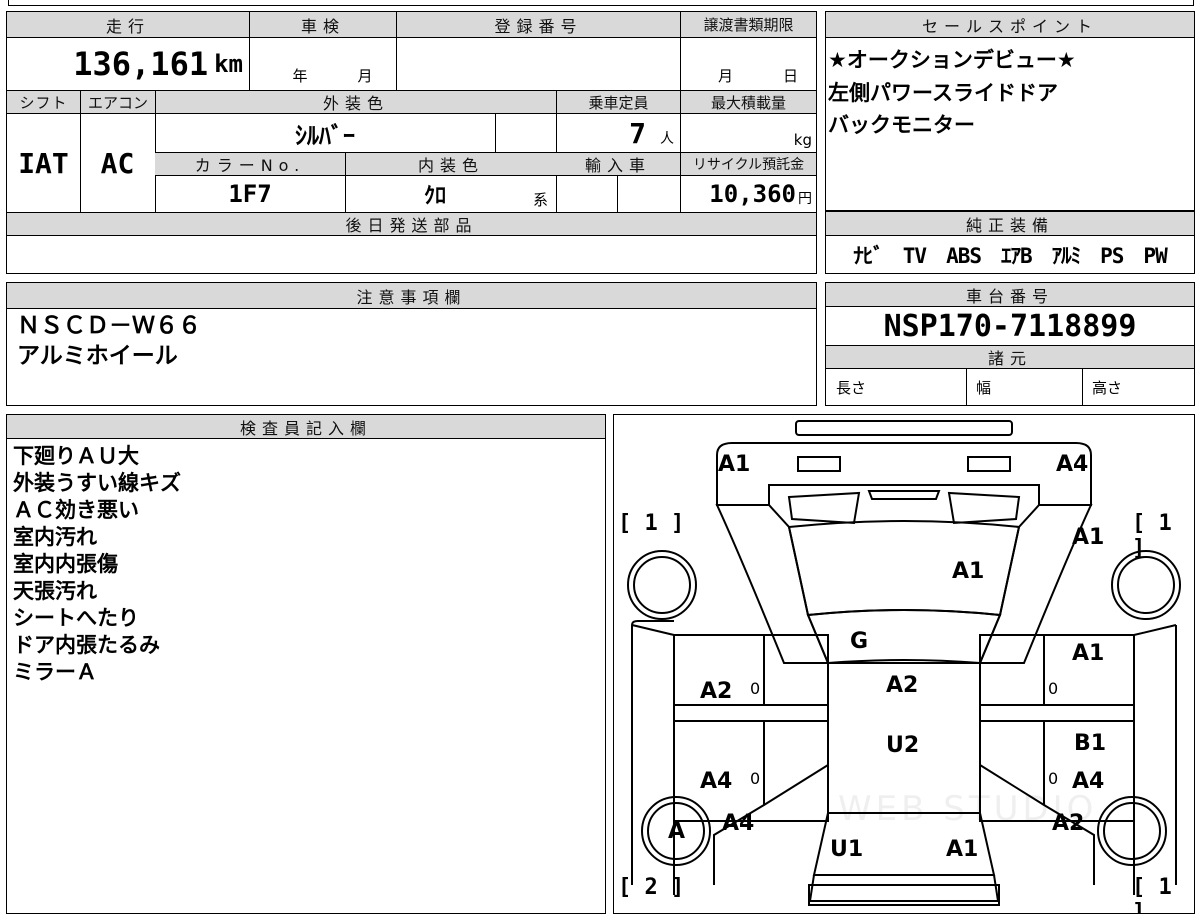 This screenshot has height=914, width=1200. Describe the element at coordinates (1107, 387) in the screenshot. I see `height-label: 高さ` at that location.